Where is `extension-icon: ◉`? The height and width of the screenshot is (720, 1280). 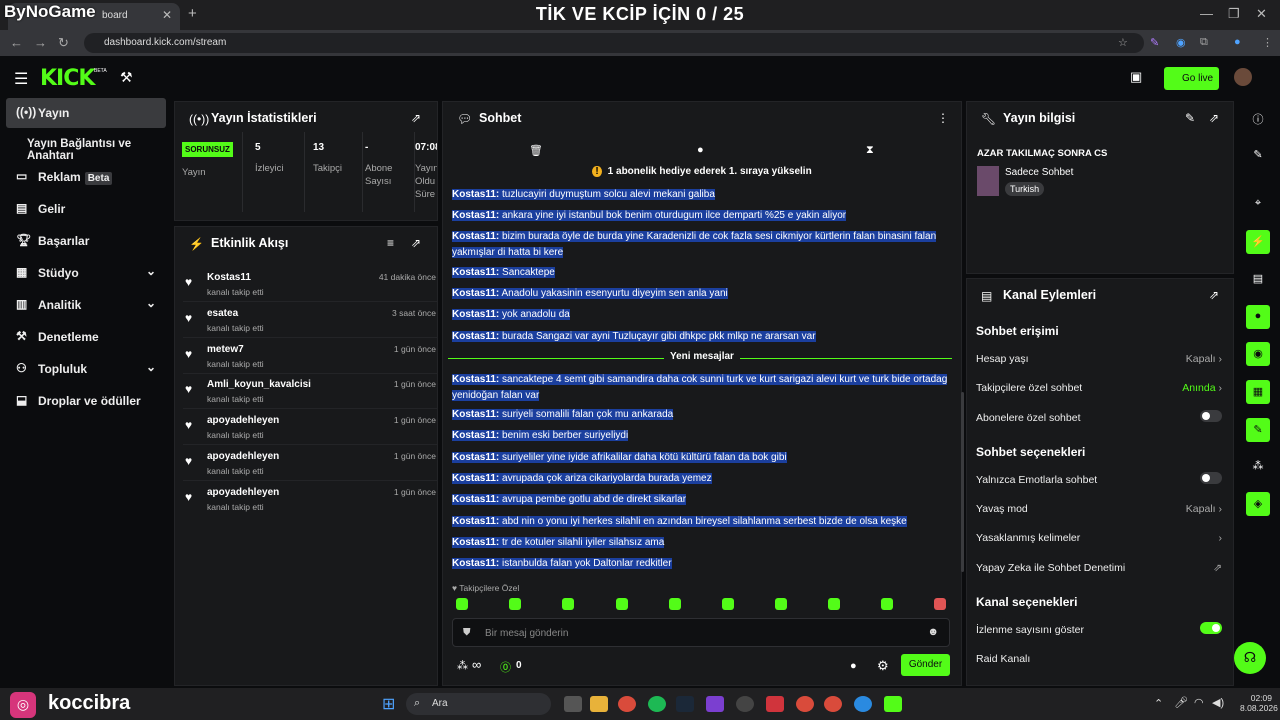
extension-icon: ◉ is located at coordinates (1181, 42).